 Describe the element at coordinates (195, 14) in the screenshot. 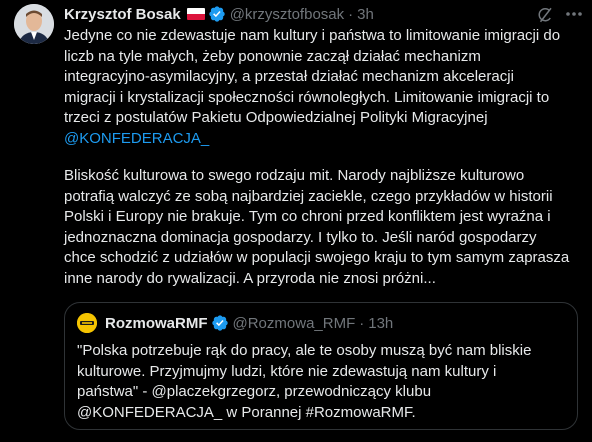

I see `poland-flag-icon` at that location.